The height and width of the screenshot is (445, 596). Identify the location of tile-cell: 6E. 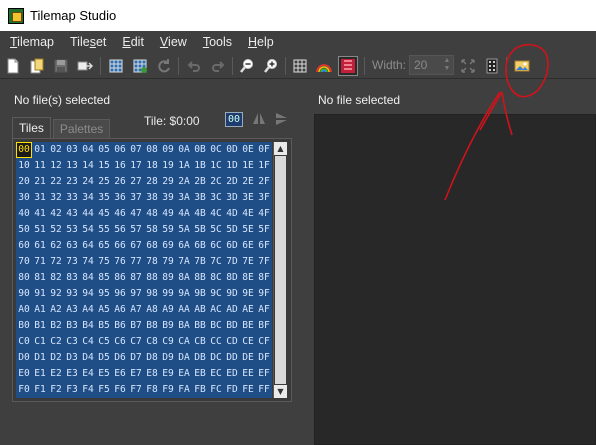
(248, 246).